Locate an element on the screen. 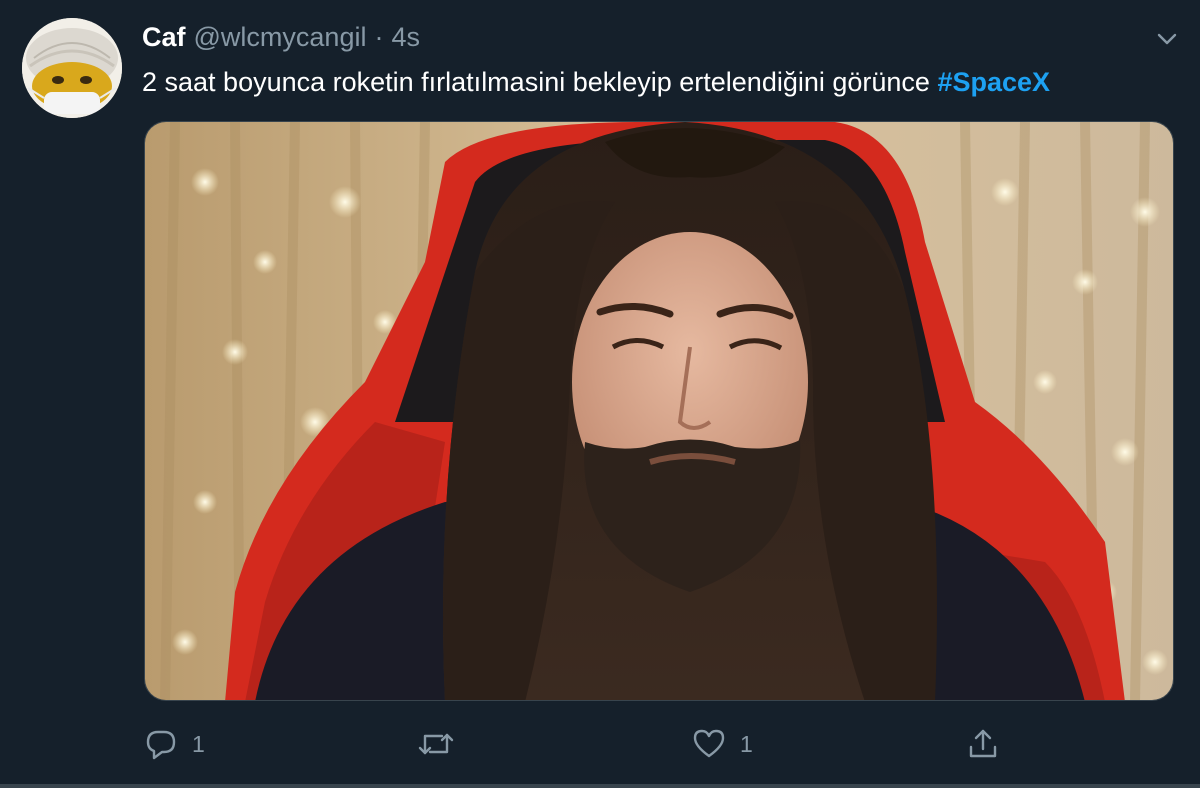  avatar-image is located at coordinates (72, 68).